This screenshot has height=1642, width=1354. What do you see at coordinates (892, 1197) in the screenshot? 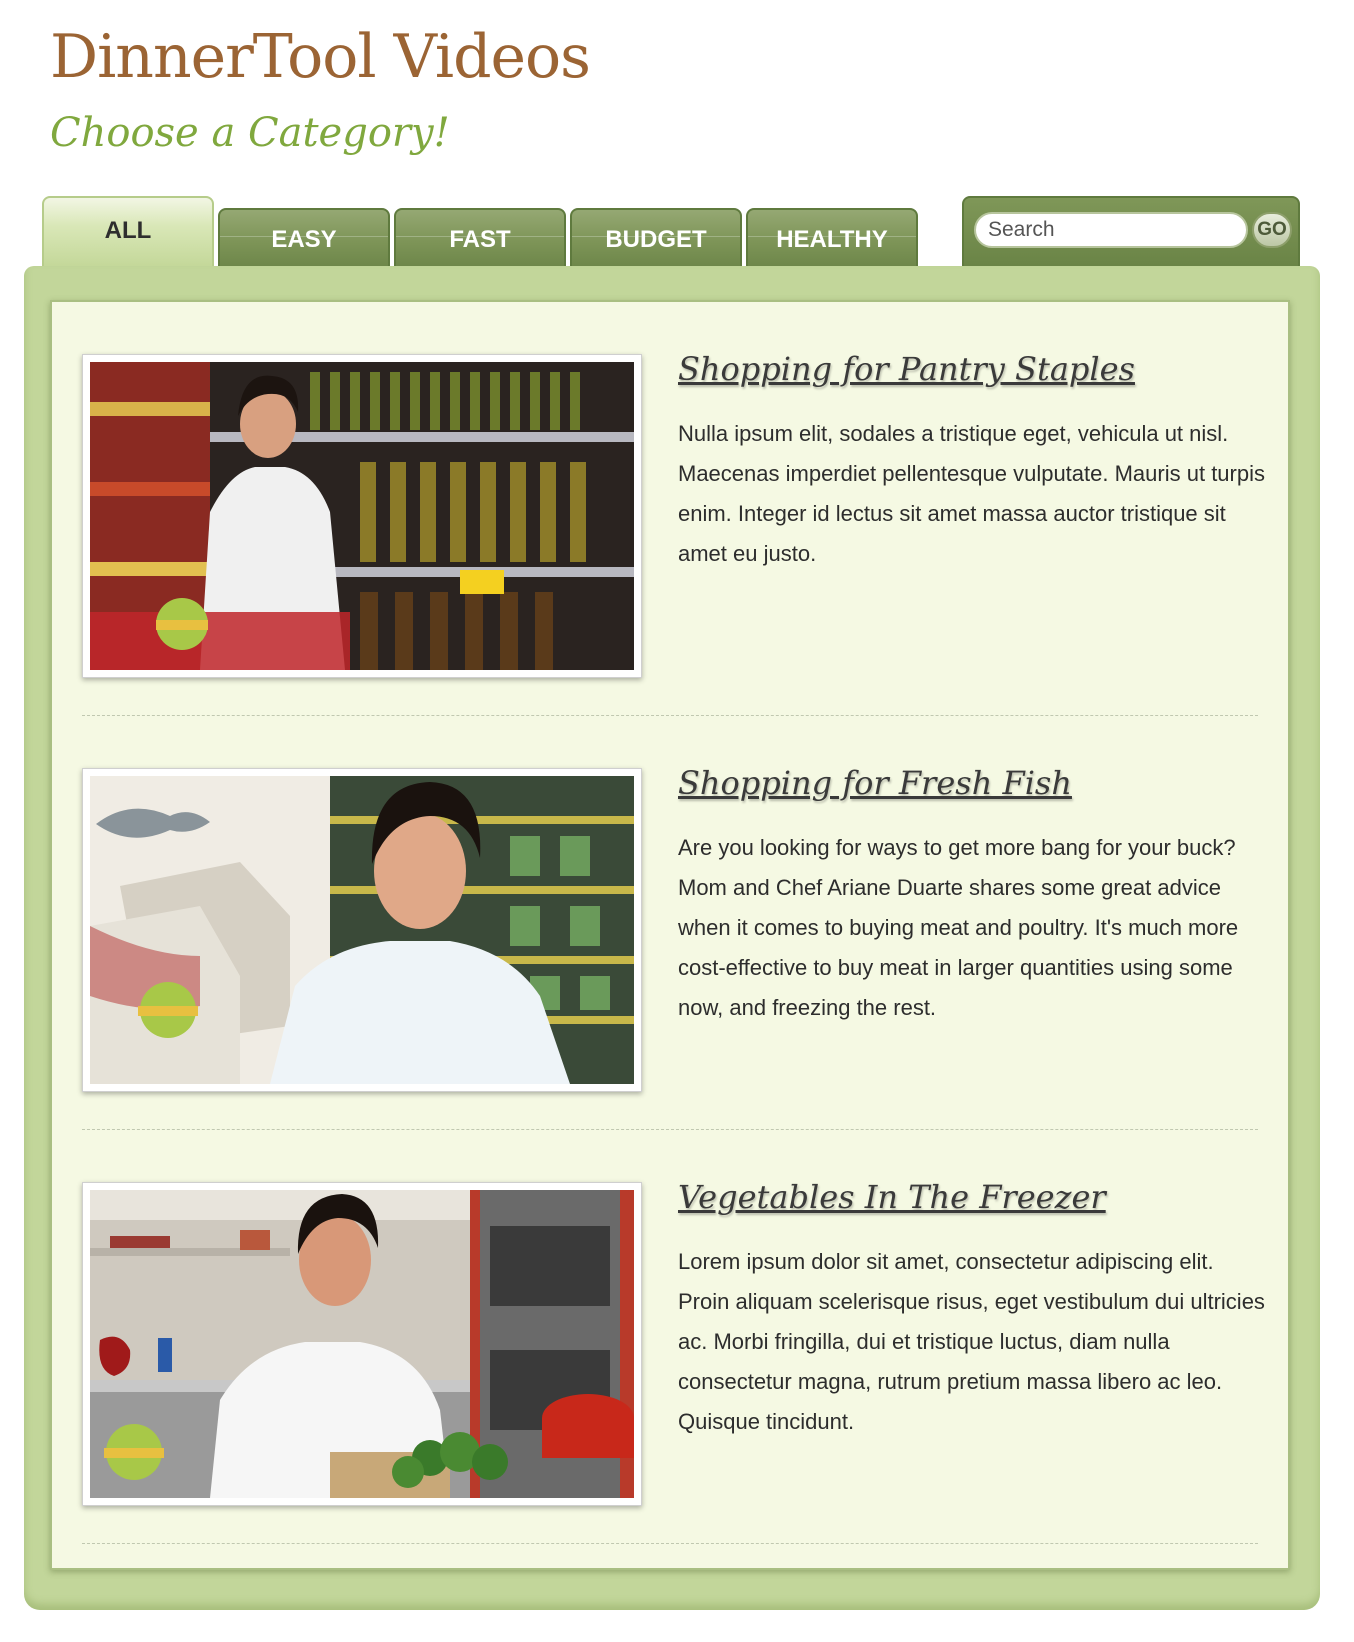
I see `video-title-link: Vegetables In The Freezer` at bounding box center [892, 1197].